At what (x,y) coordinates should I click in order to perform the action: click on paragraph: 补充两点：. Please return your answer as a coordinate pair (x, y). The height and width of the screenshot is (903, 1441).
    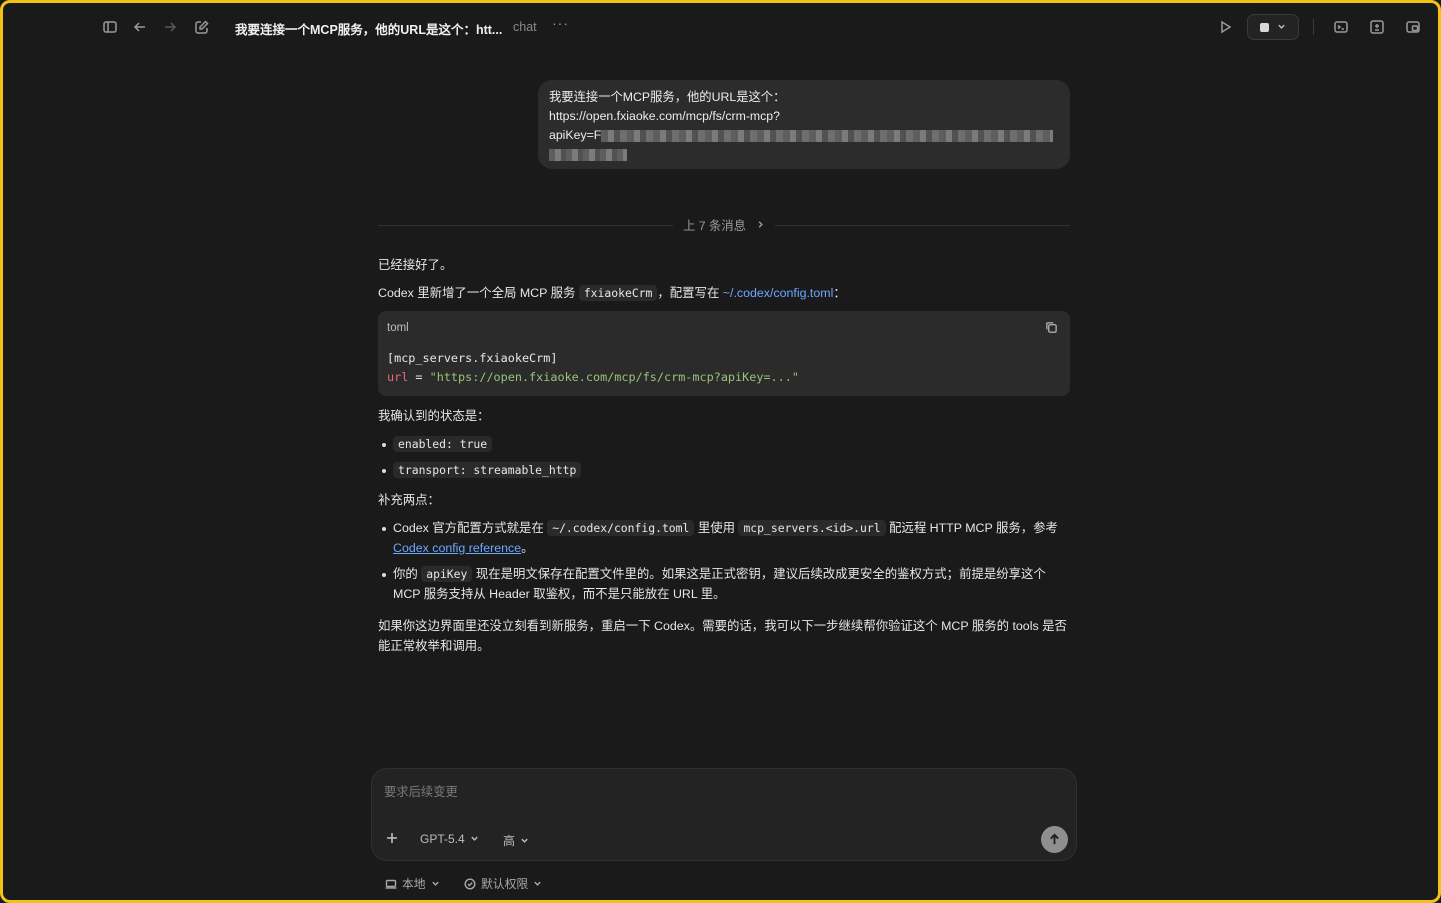
    Looking at the image, I should click on (409, 500).